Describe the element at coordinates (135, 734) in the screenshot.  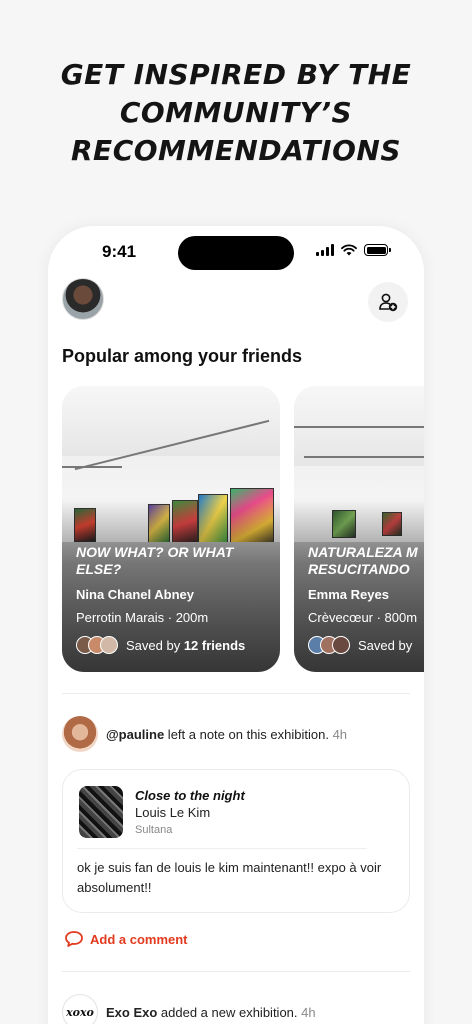
I see `username: @pauline` at that location.